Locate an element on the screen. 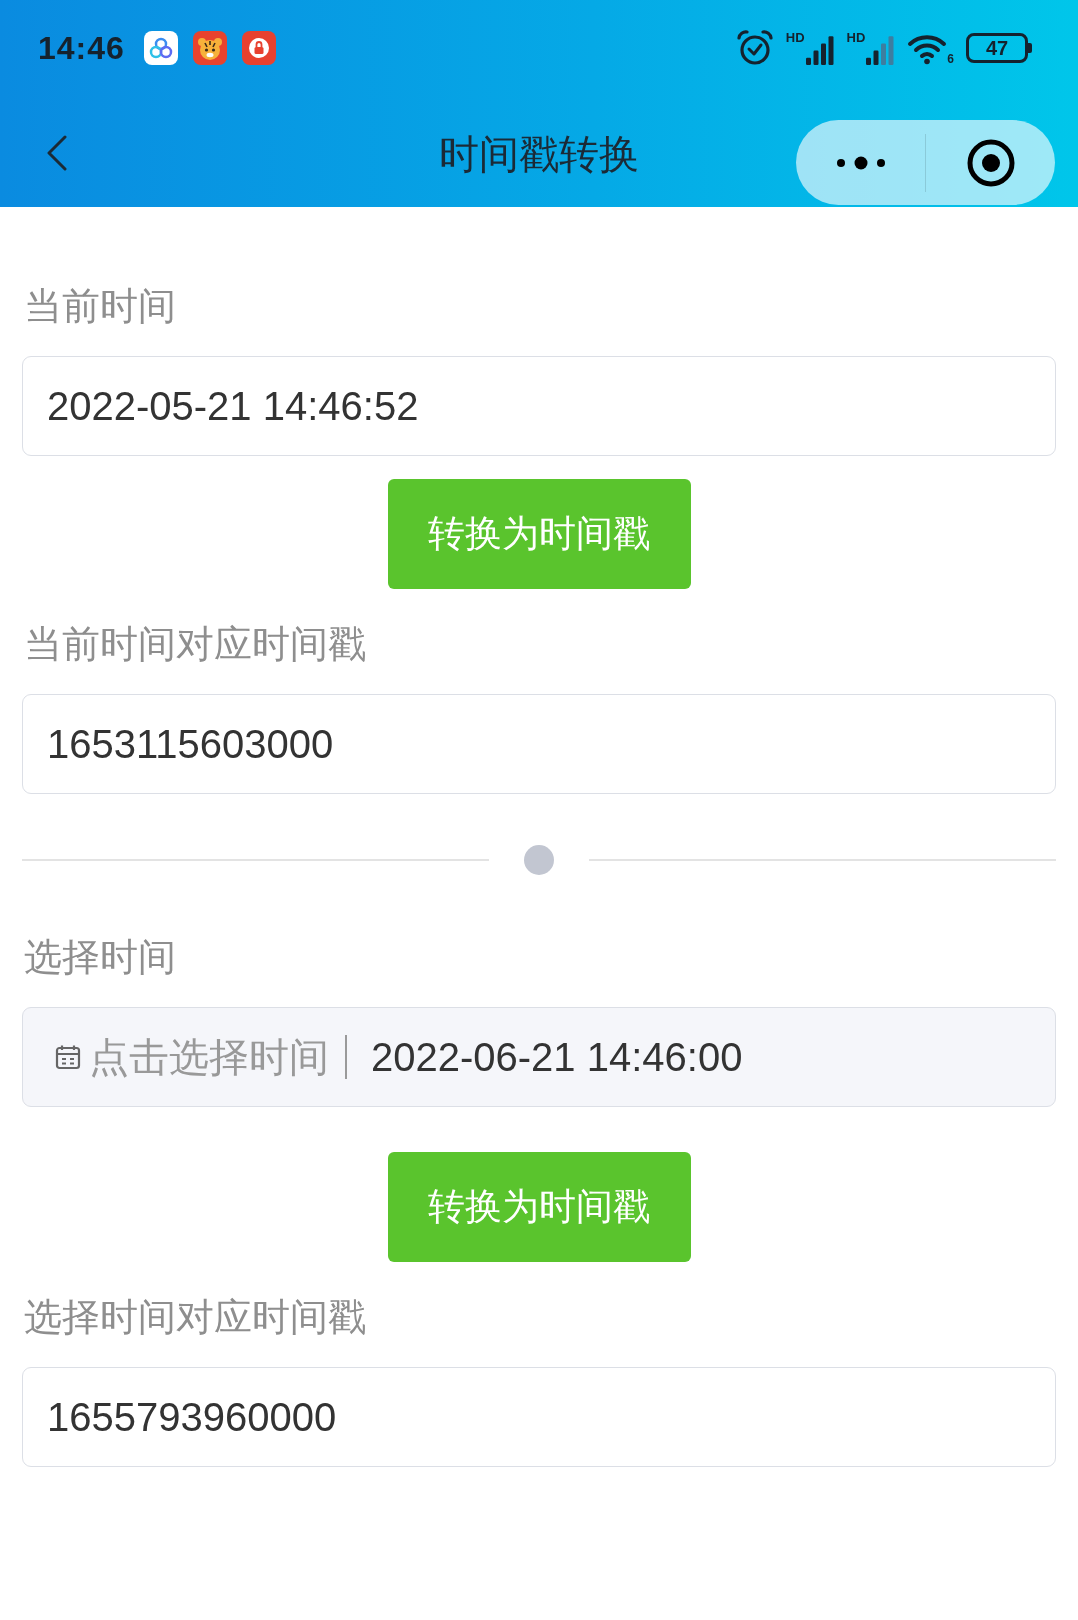  divider-dot-icon is located at coordinates (539, 860).